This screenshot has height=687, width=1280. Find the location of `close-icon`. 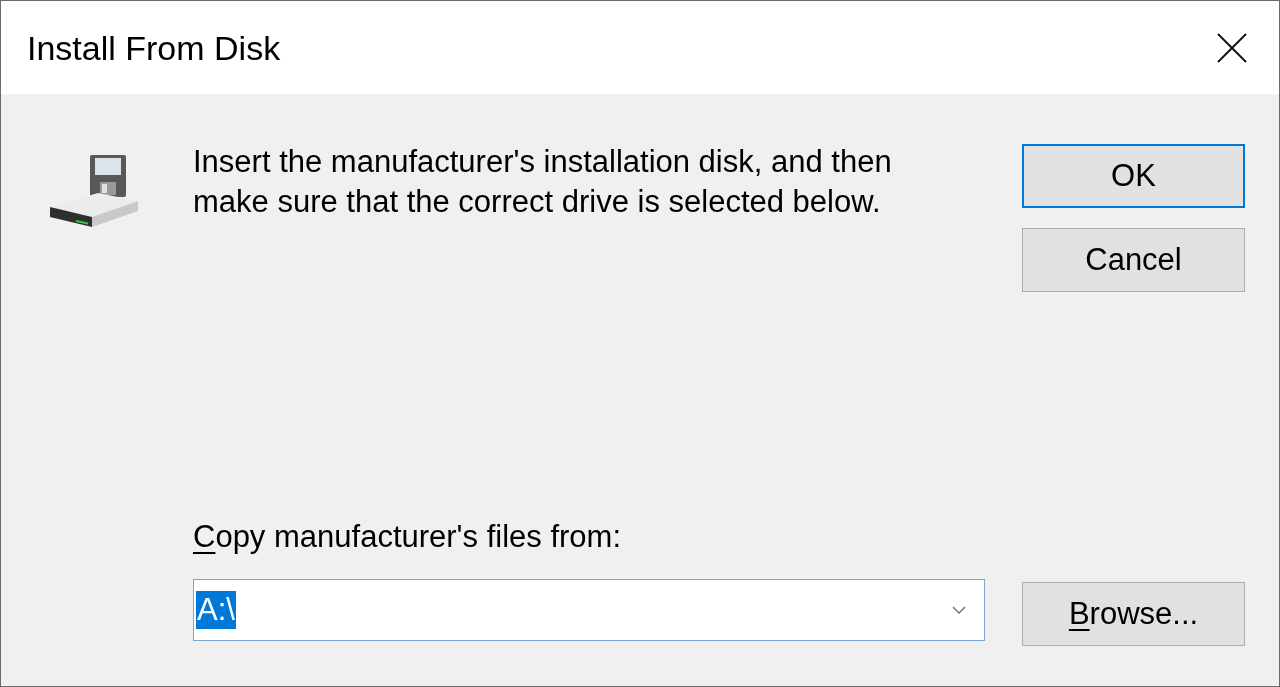

close-icon is located at coordinates (1232, 47).